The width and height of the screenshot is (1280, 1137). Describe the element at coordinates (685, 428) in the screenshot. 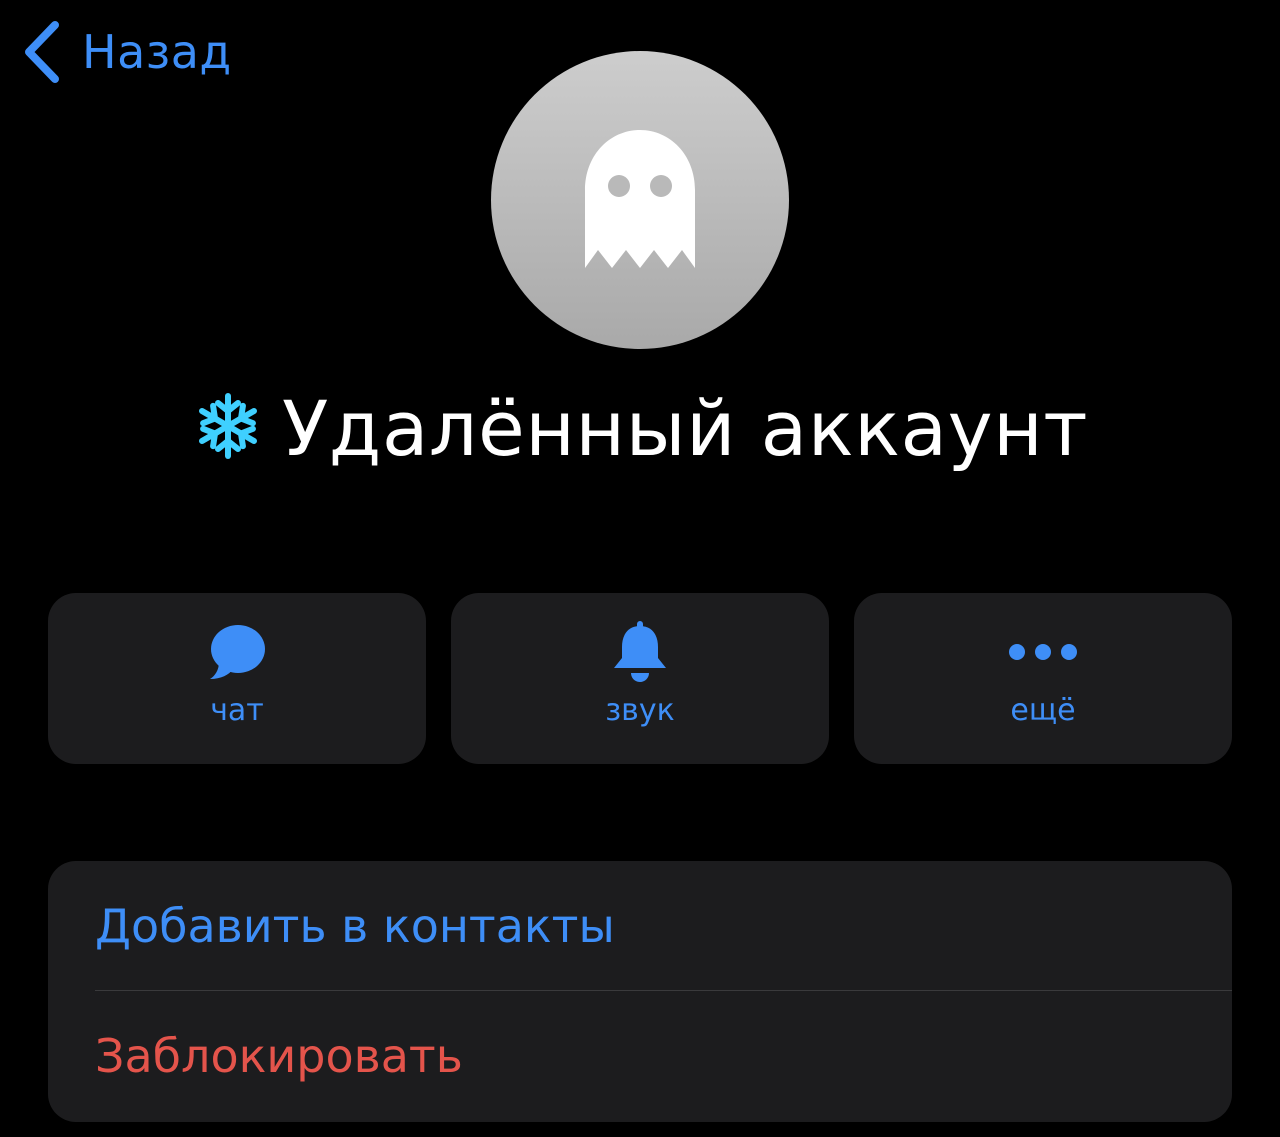

I see `display-name: Удалённый аккаунт` at that location.